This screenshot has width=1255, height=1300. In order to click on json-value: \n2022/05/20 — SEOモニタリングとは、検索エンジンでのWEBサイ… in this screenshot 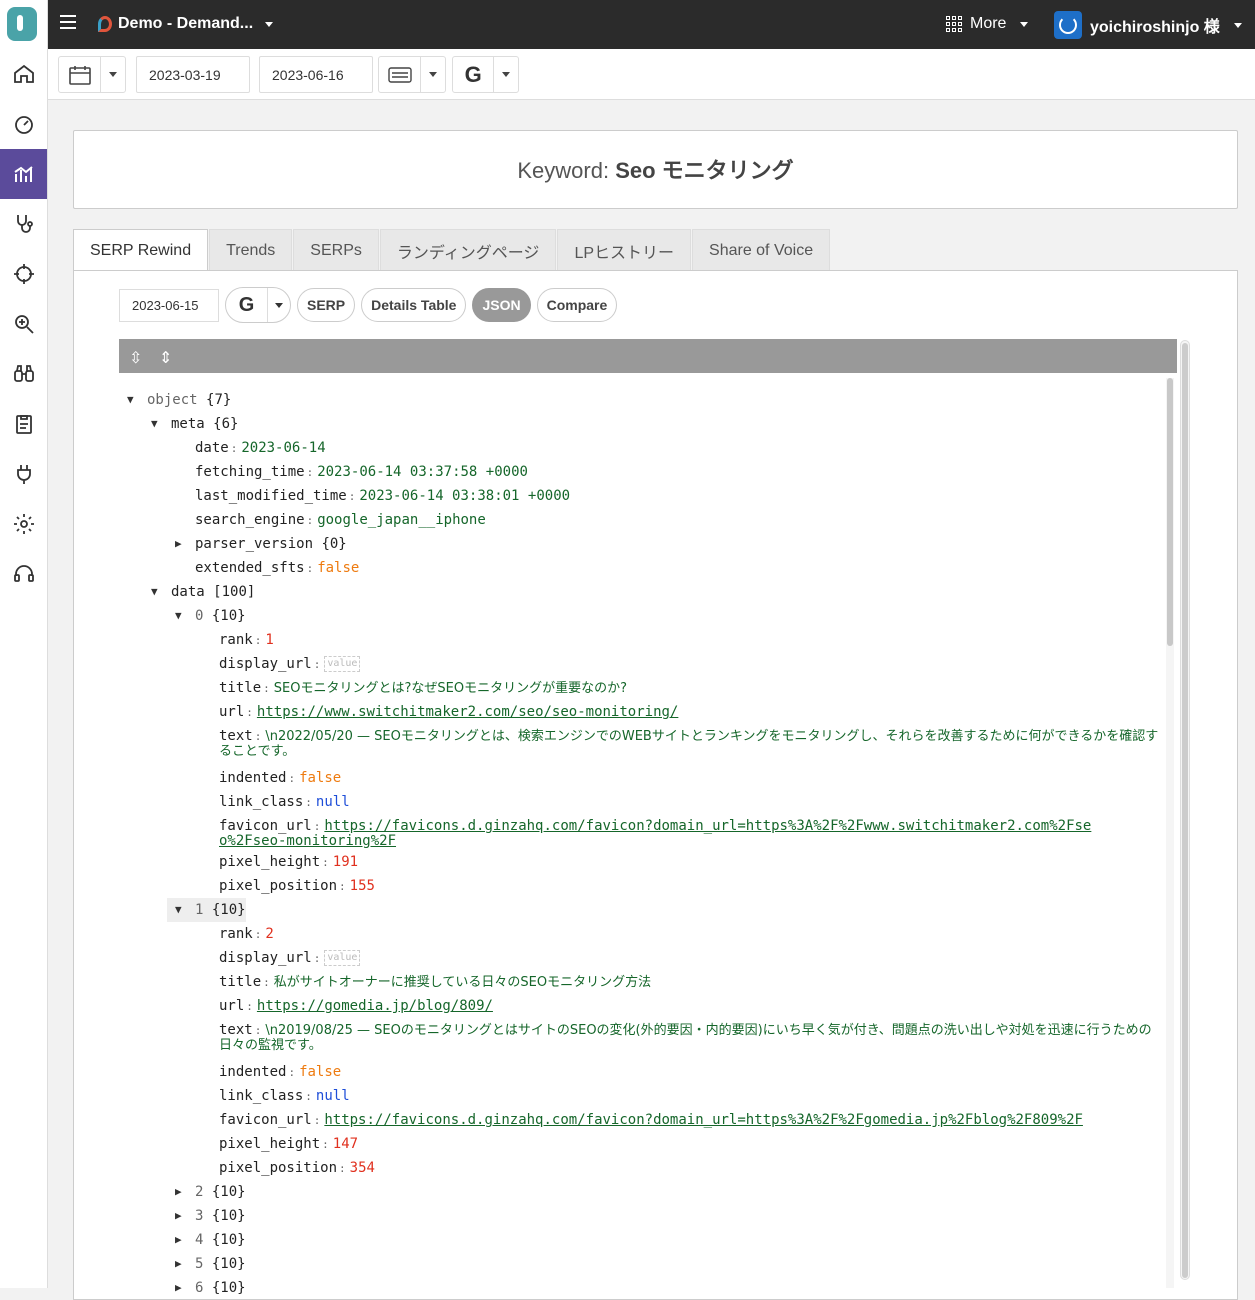, I will do `click(688, 744)`.